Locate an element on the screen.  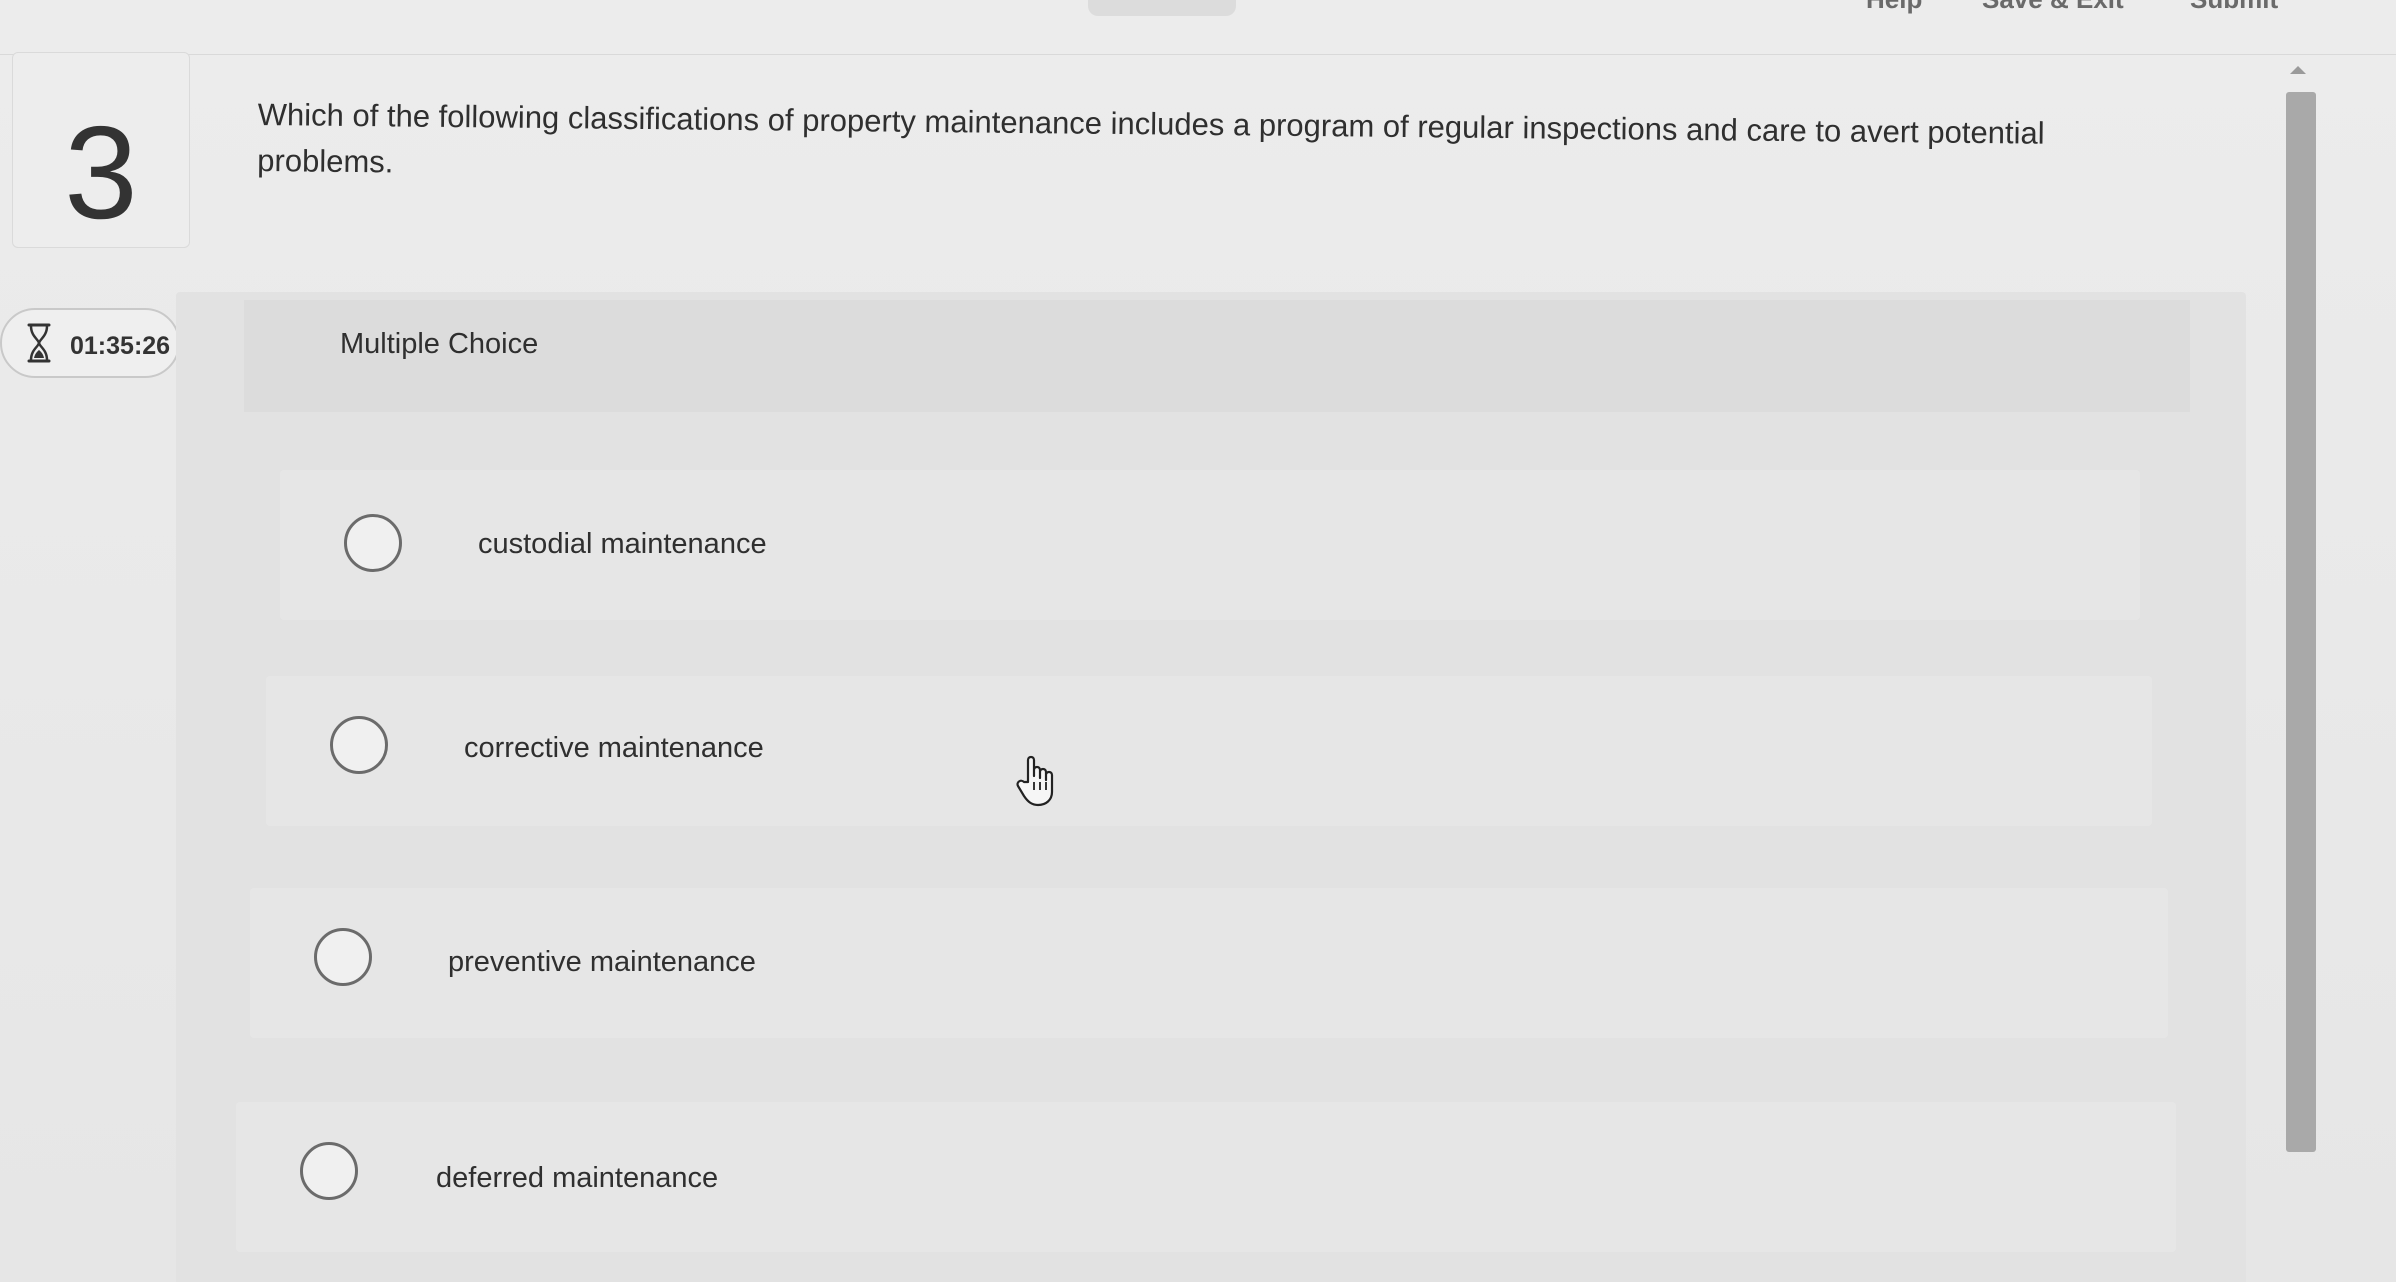
question-number-box: 3 is located at coordinates (101, 150).